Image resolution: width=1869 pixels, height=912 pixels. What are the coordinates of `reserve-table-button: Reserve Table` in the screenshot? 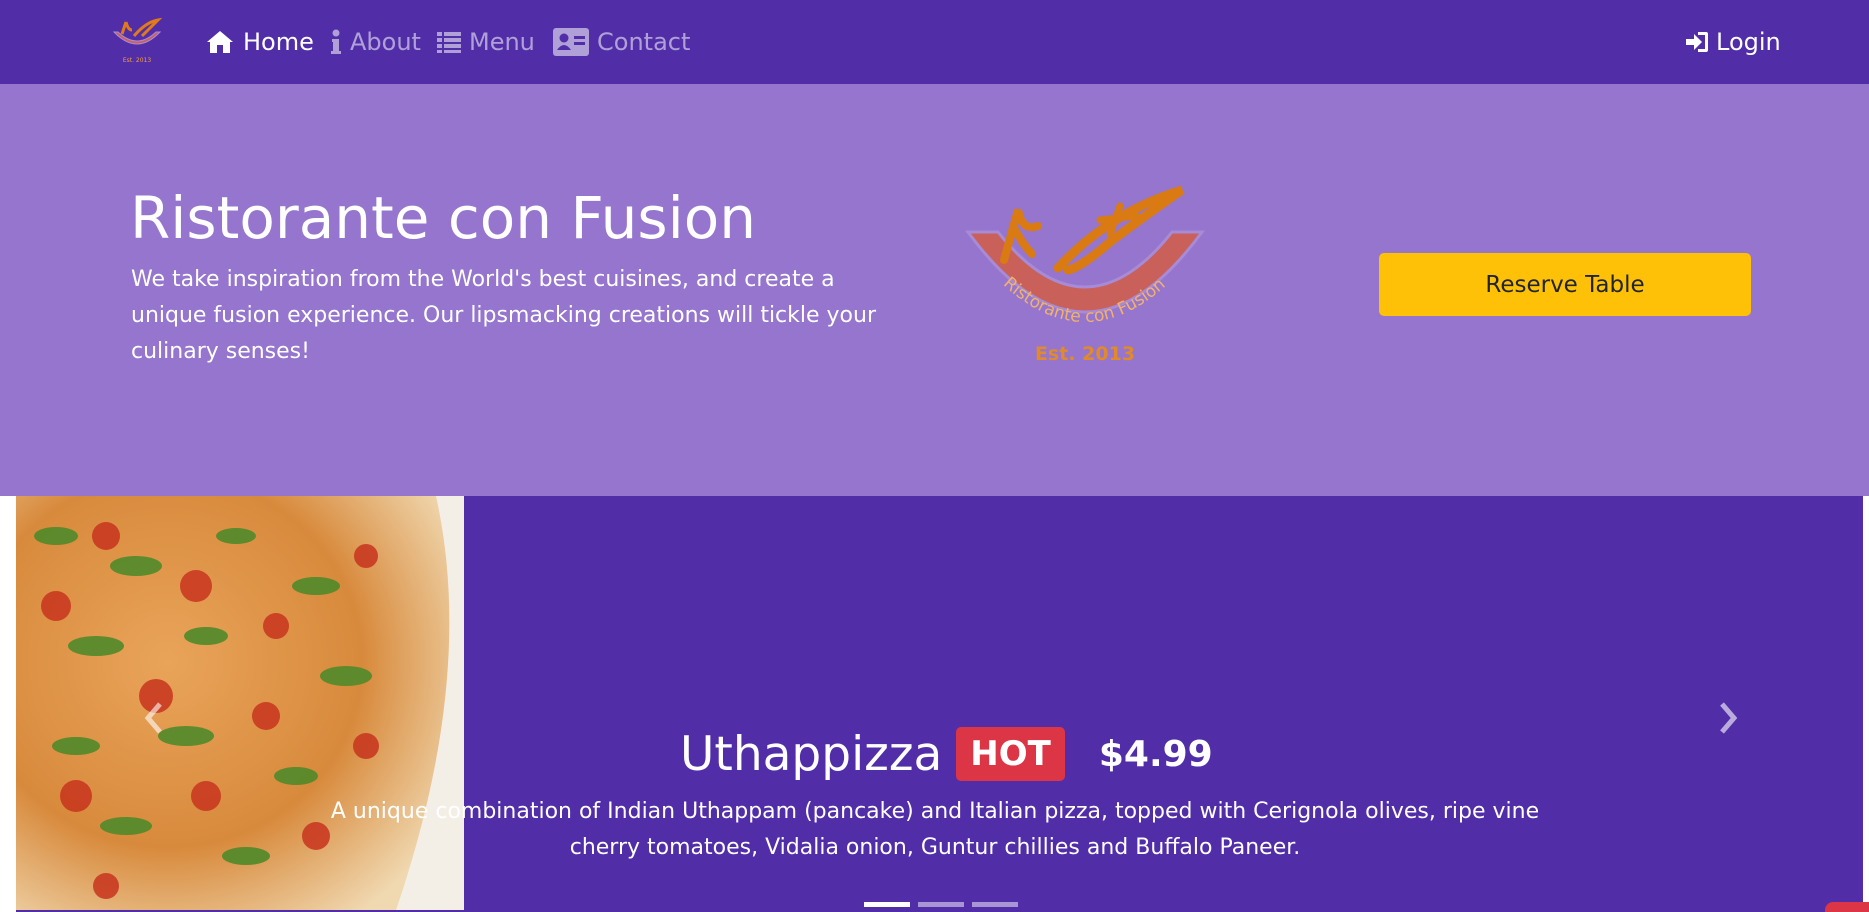 It's located at (1565, 284).